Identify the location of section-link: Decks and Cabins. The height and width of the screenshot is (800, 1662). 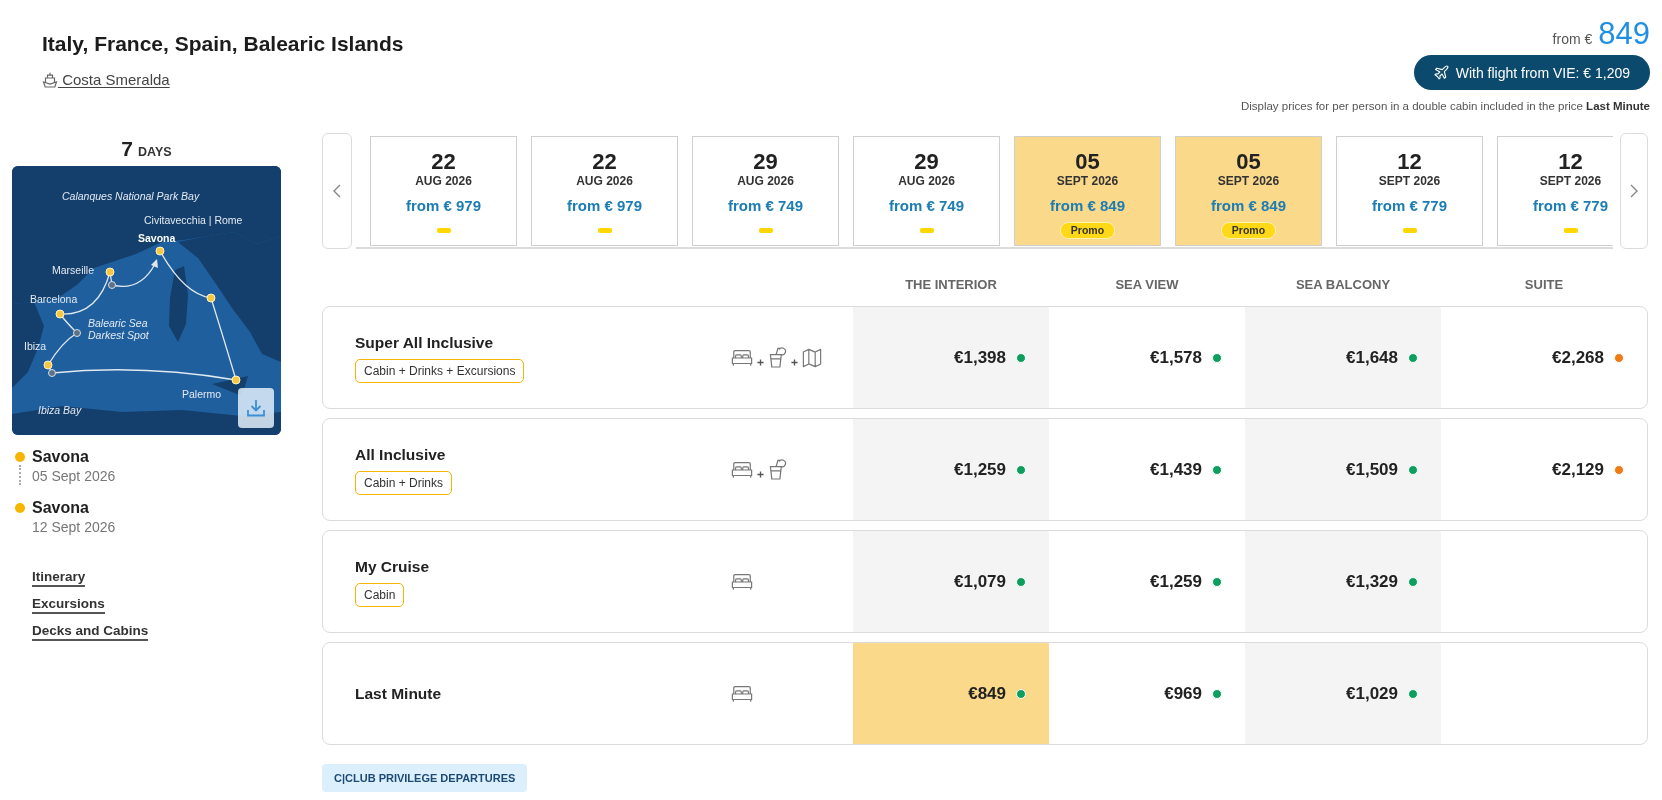
(90, 631).